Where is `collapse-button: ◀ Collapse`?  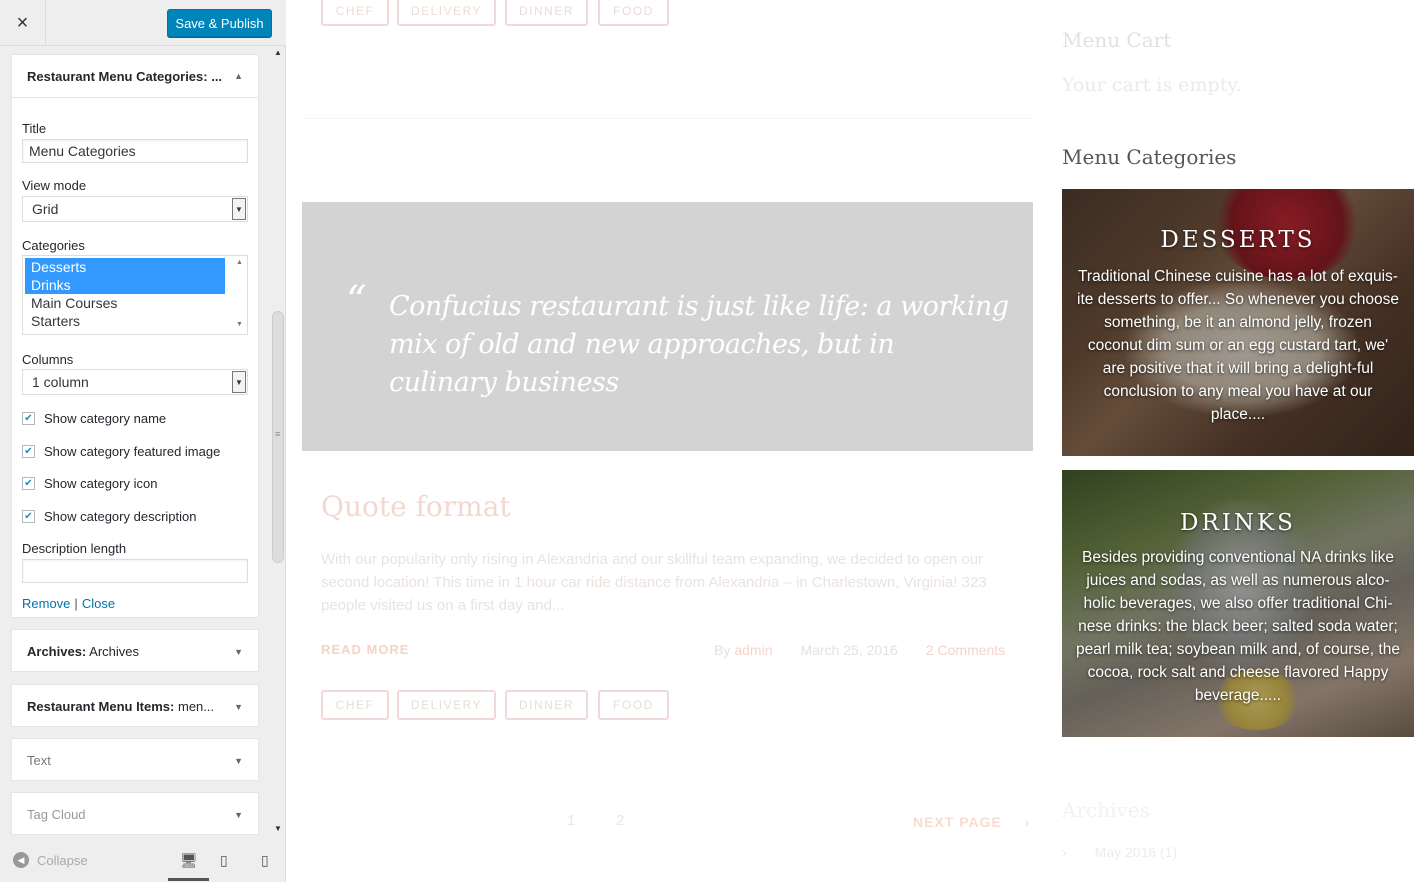 collapse-button: ◀ Collapse is located at coordinates (50, 860).